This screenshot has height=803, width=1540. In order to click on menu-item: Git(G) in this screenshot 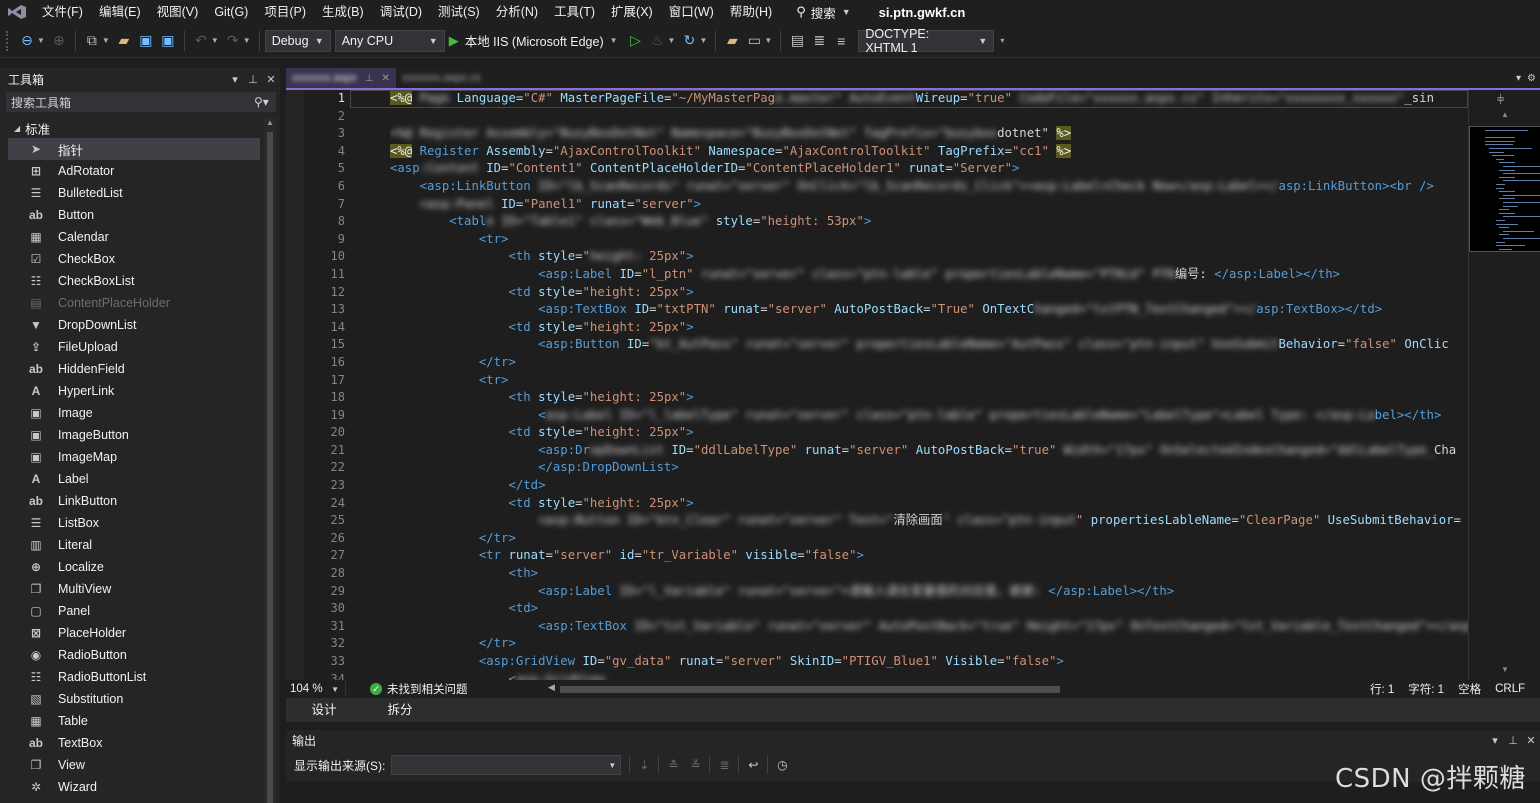, I will do `click(231, 12)`.